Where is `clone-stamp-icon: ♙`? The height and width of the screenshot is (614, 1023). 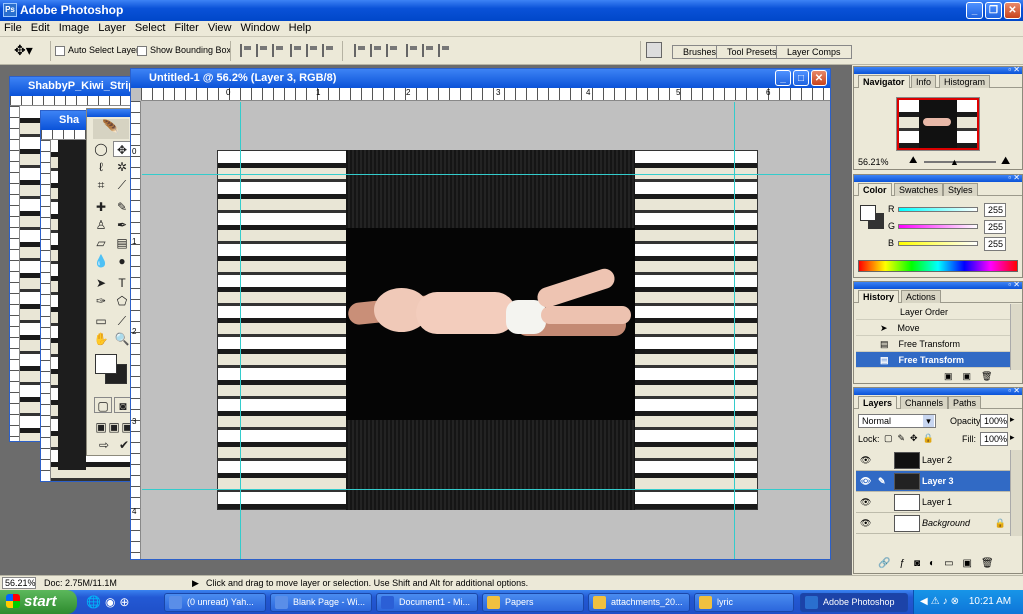
clone-stamp-icon: ♙ is located at coordinates (101, 225).